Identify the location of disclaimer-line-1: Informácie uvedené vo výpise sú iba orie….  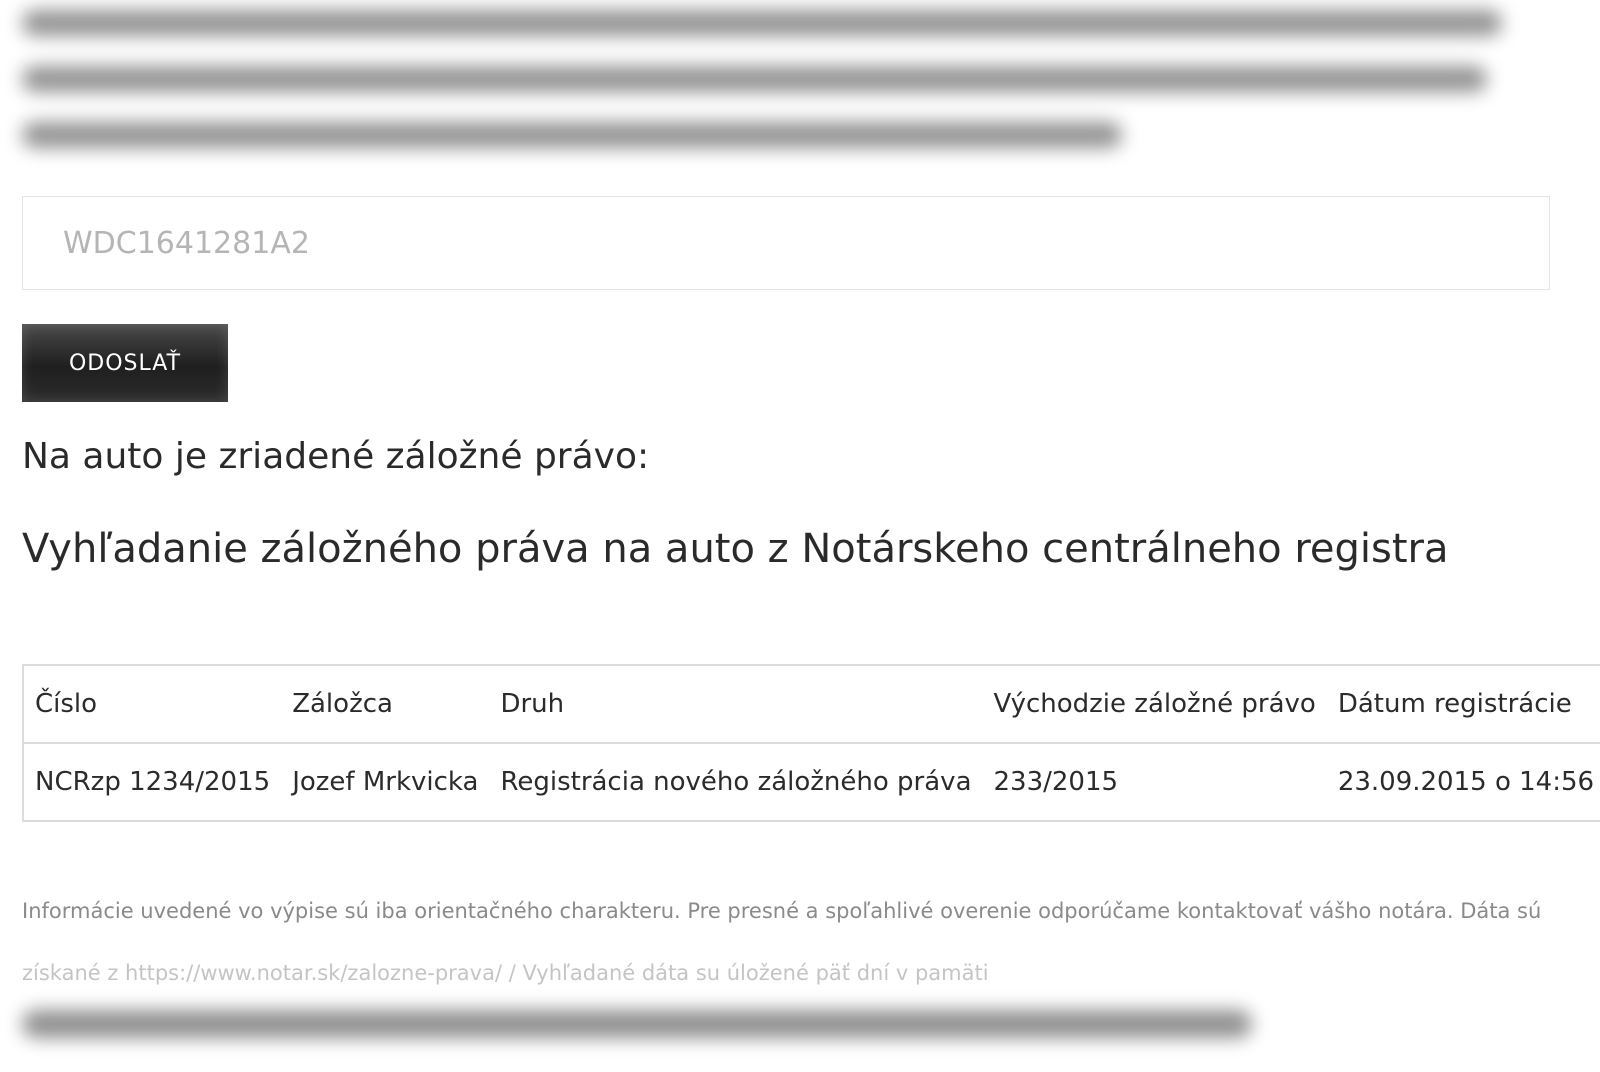
(782, 911).